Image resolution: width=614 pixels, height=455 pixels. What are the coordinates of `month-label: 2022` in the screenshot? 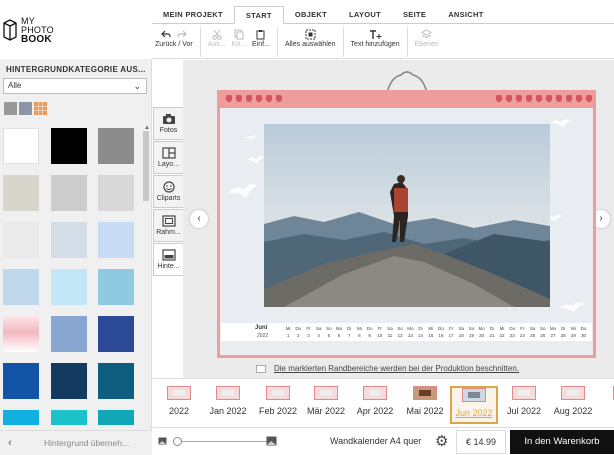 It's located at (179, 411).